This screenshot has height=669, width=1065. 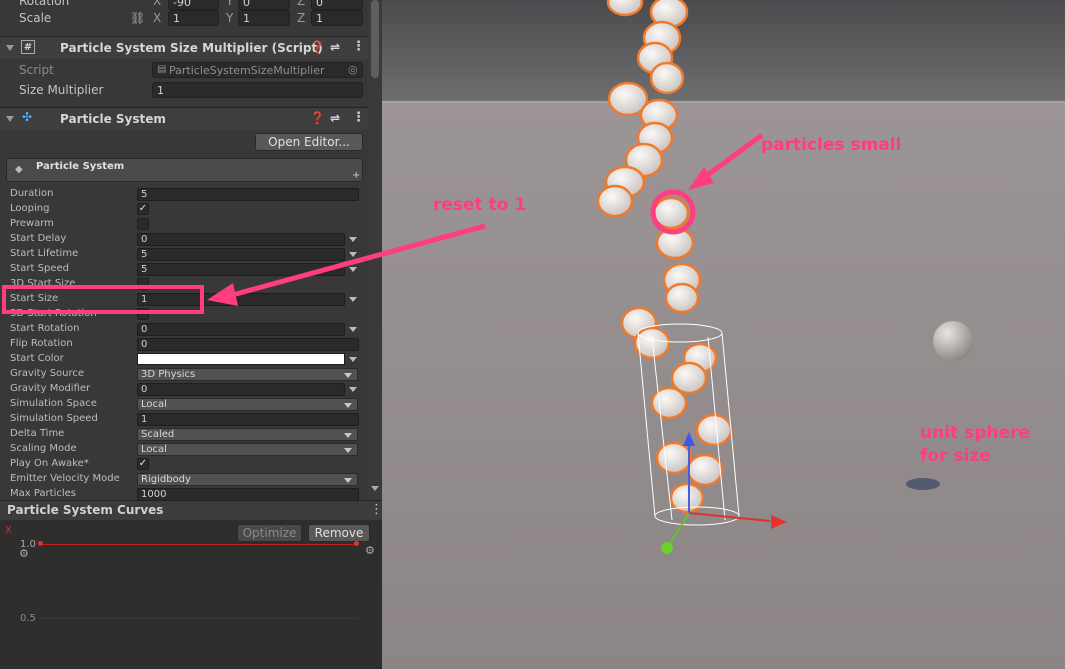 What do you see at coordinates (44, 4) in the screenshot?
I see `rotation-label: Rotation` at bounding box center [44, 4].